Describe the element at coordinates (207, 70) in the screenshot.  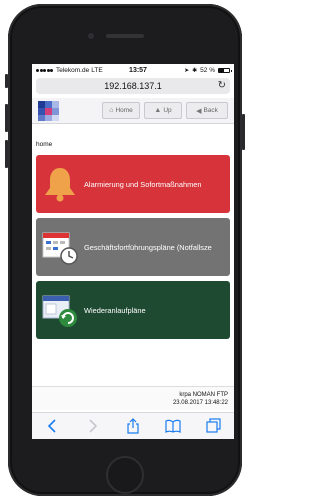
I see `battery-percent: 52 %` at that location.